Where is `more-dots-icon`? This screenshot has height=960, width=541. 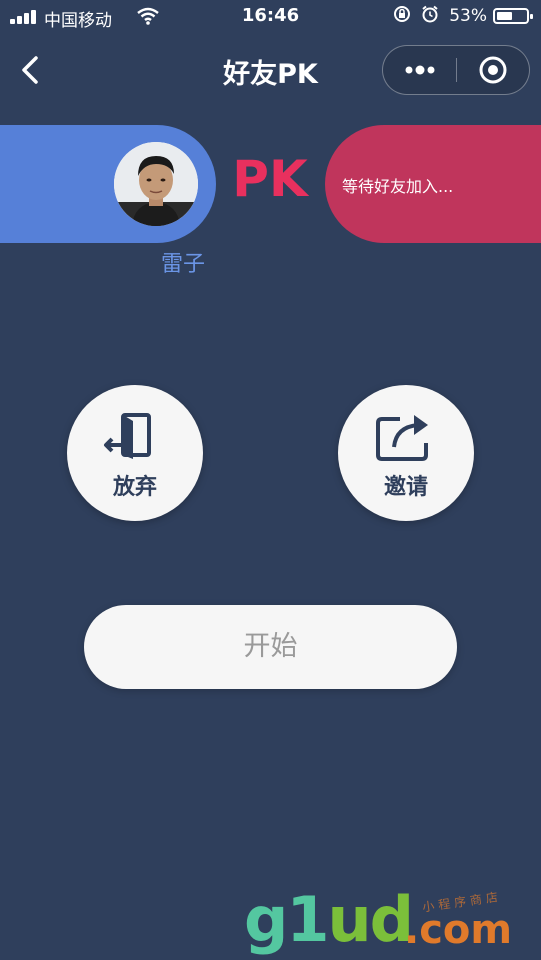
more-dots-icon is located at coordinates (420, 70).